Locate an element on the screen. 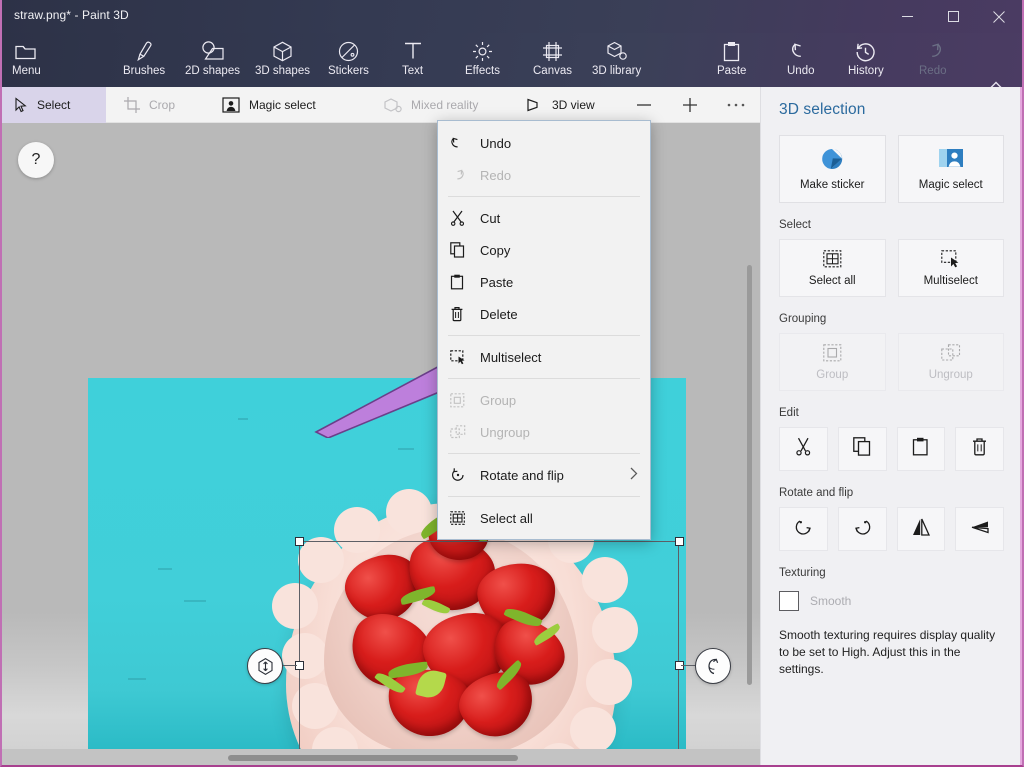  menu-item-label: Select all is located at coordinates (506, 518).